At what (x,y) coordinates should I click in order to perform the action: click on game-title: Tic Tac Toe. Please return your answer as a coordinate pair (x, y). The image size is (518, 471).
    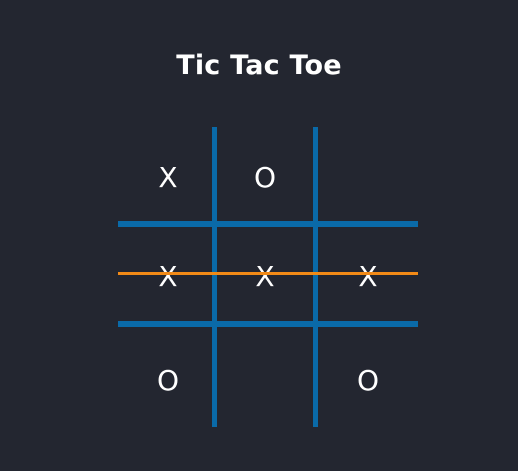
    Looking at the image, I should click on (259, 65).